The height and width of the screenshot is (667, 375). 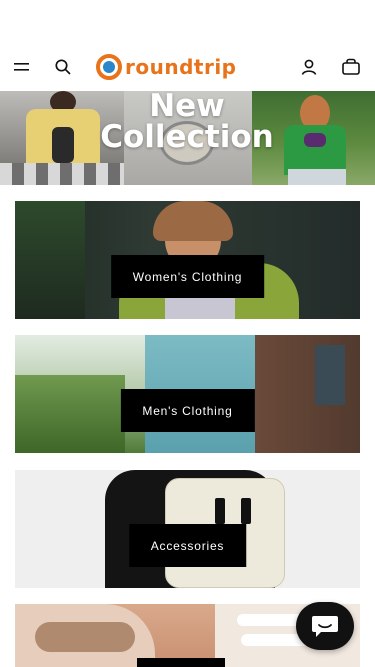 I want to click on cart-icon, so click(x=351, y=67).